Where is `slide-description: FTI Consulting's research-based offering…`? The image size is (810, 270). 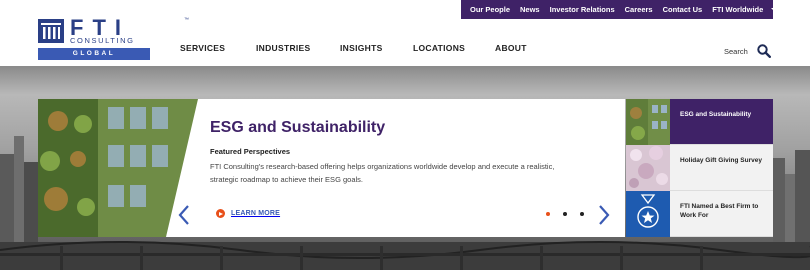
slide-description: FTI Consulting's research-based offering… is located at coordinates (382, 173).